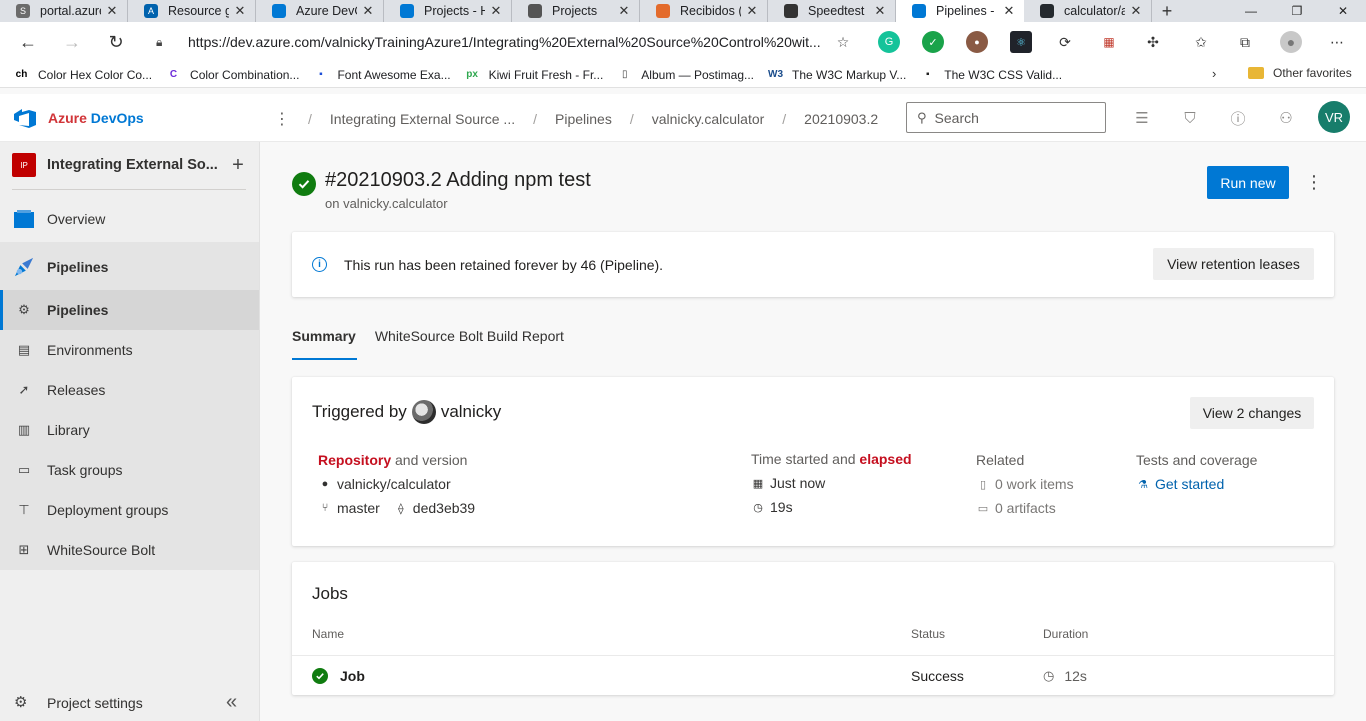 Image resolution: width=1366 pixels, height=721 pixels. I want to click on close-window-icon: ✕, so click(1343, 11).